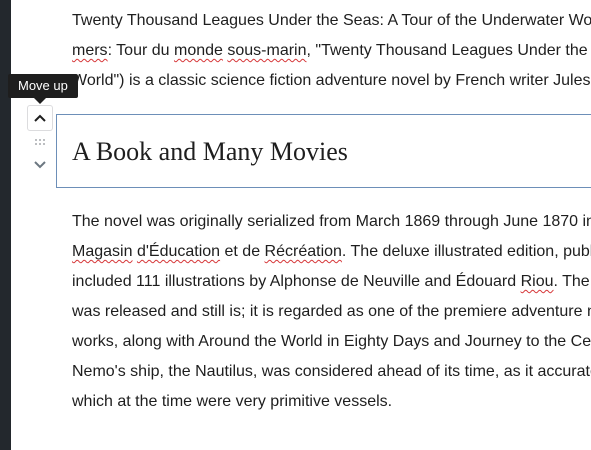 This screenshot has height=450, width=591. I want to click on chevron-down-icon, so click(40, 165).